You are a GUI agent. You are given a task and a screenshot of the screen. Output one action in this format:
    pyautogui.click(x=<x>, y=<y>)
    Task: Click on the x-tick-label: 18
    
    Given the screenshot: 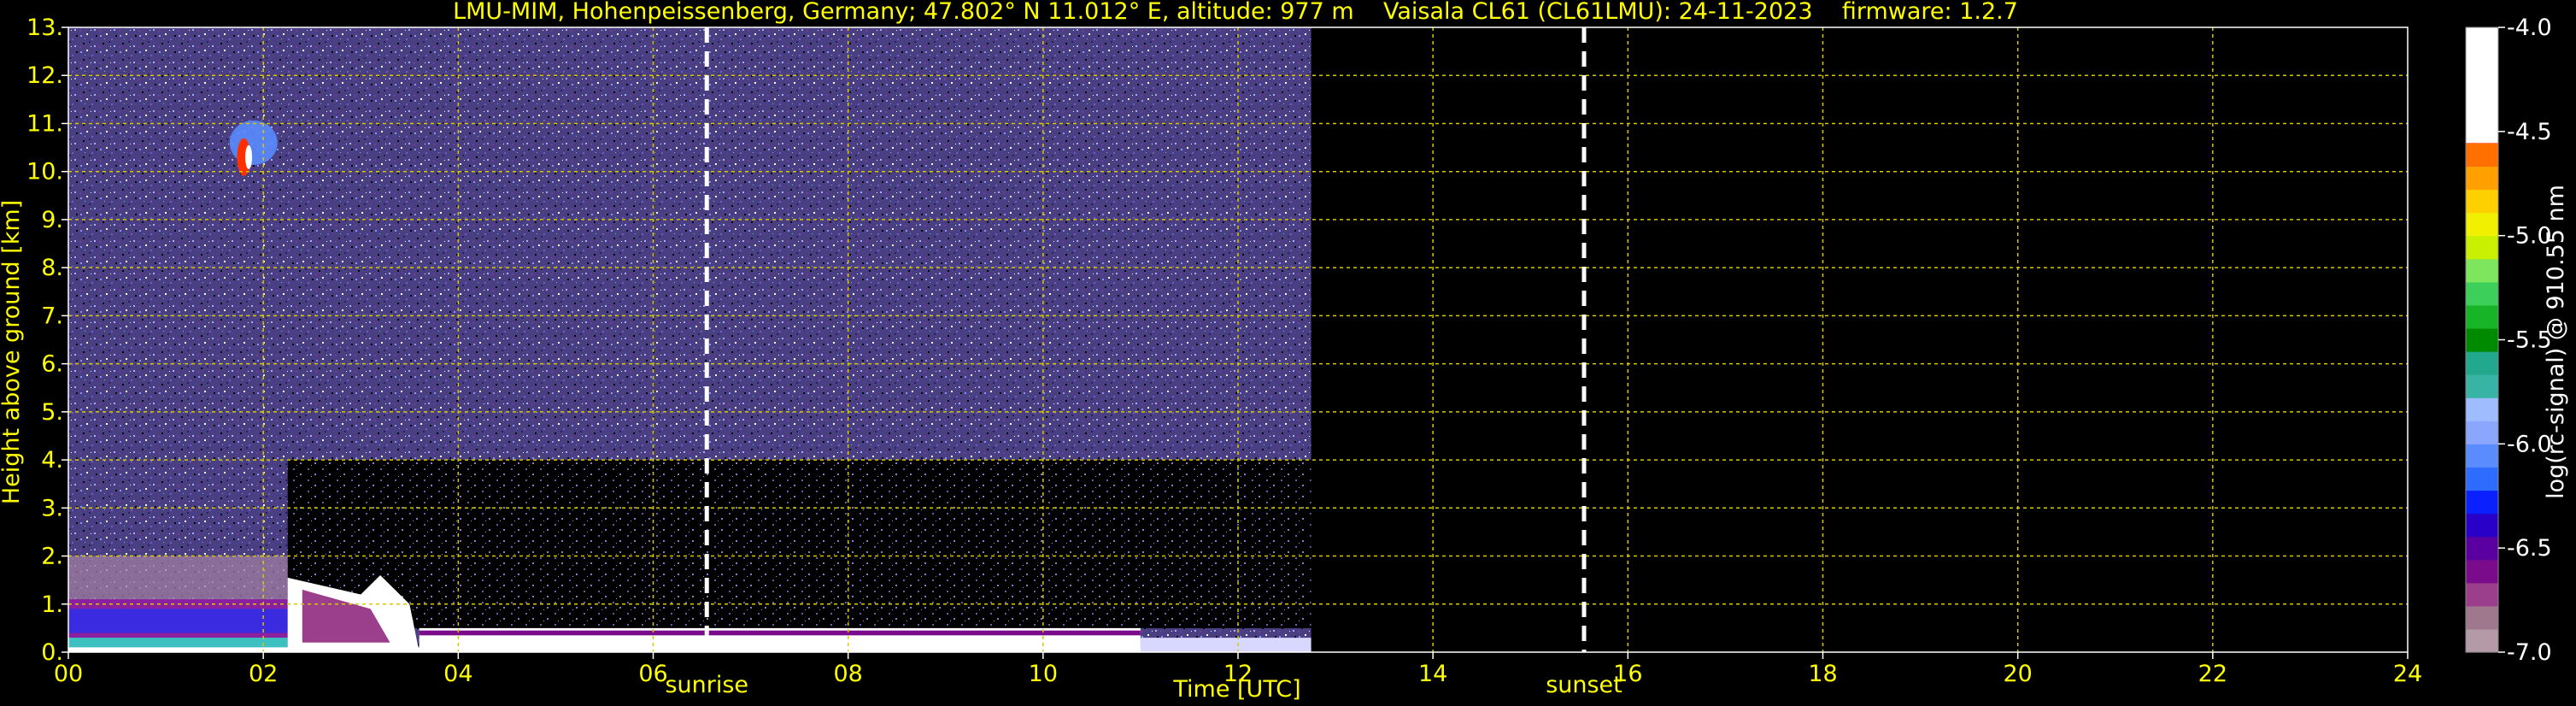 What is the action you would take?
    pyautogui.click(x=1822, y=674)
    